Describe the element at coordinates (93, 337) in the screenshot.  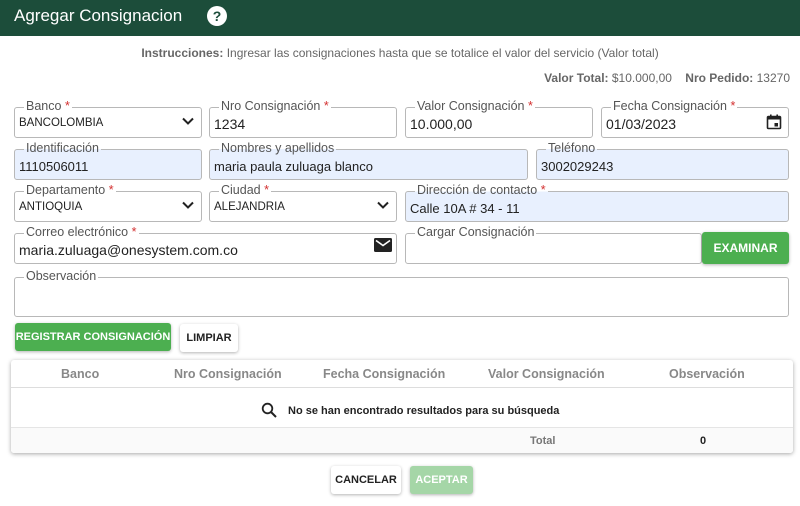
I see `registrar-consignacion-button: REGISTRAR CONSIGNACIÓN` at that location.